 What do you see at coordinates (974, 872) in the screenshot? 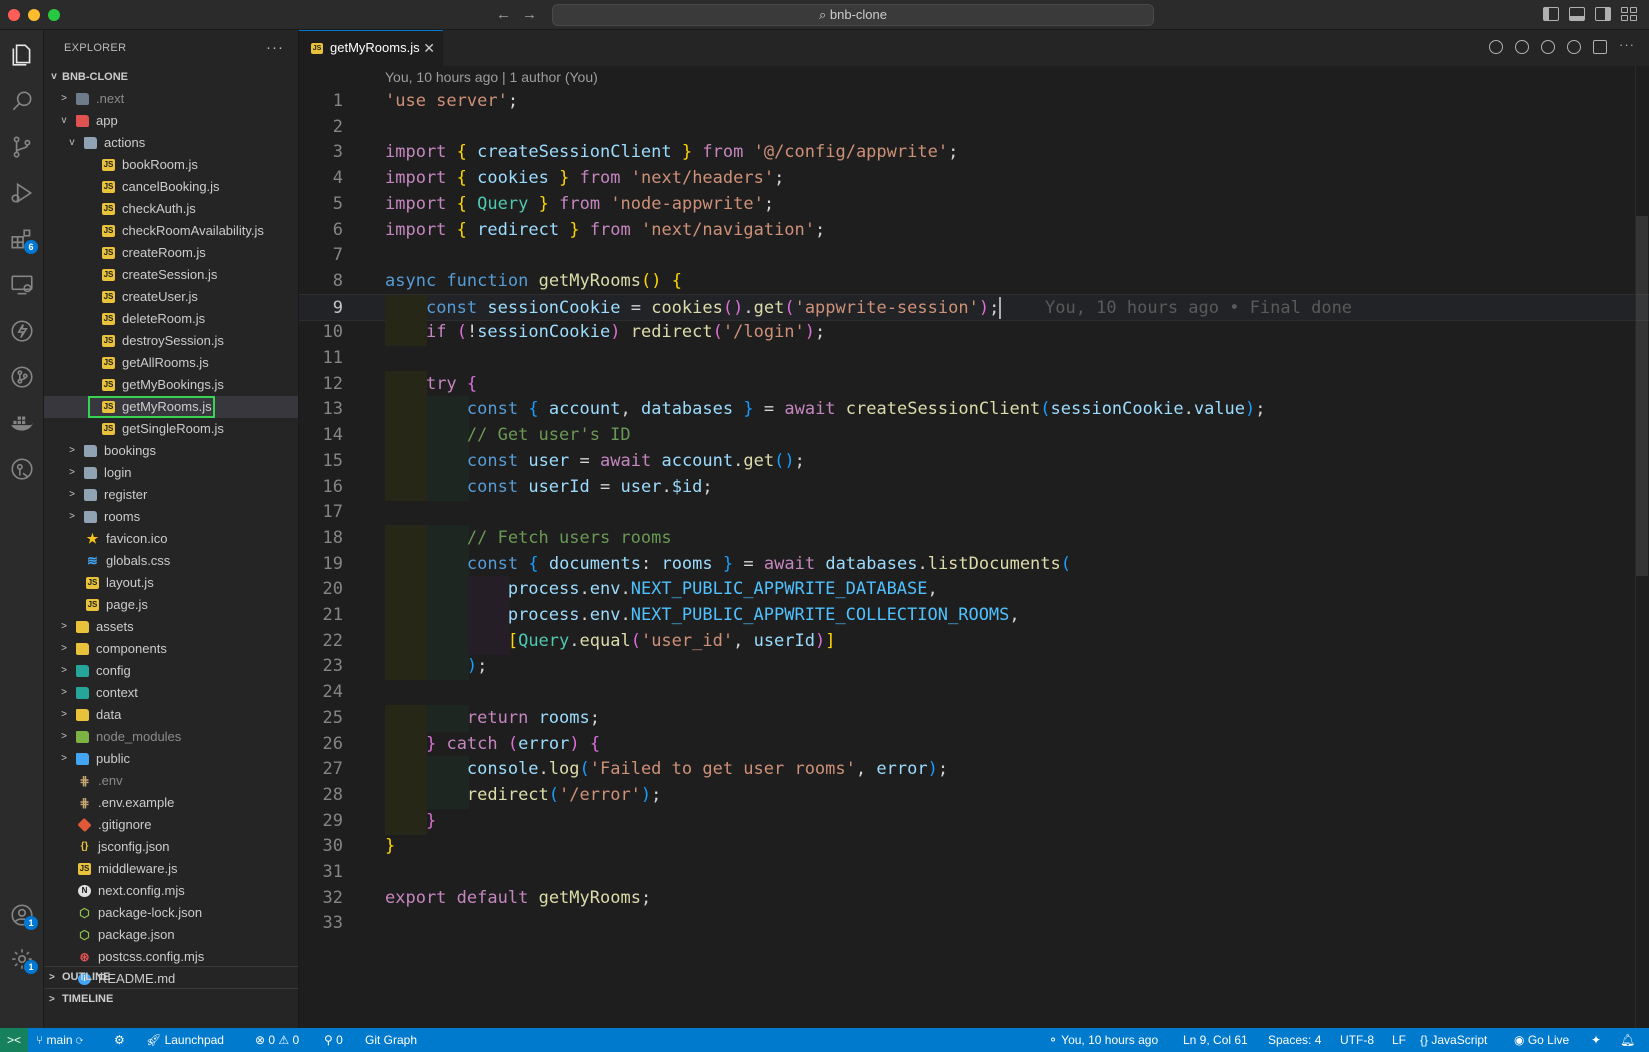
I see `code-line: 31` at bounding box center [974, 872].